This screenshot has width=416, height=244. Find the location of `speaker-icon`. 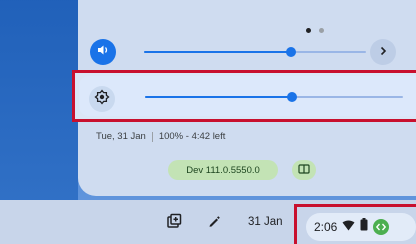

speaker-icon is located at coordinates (103, 52).